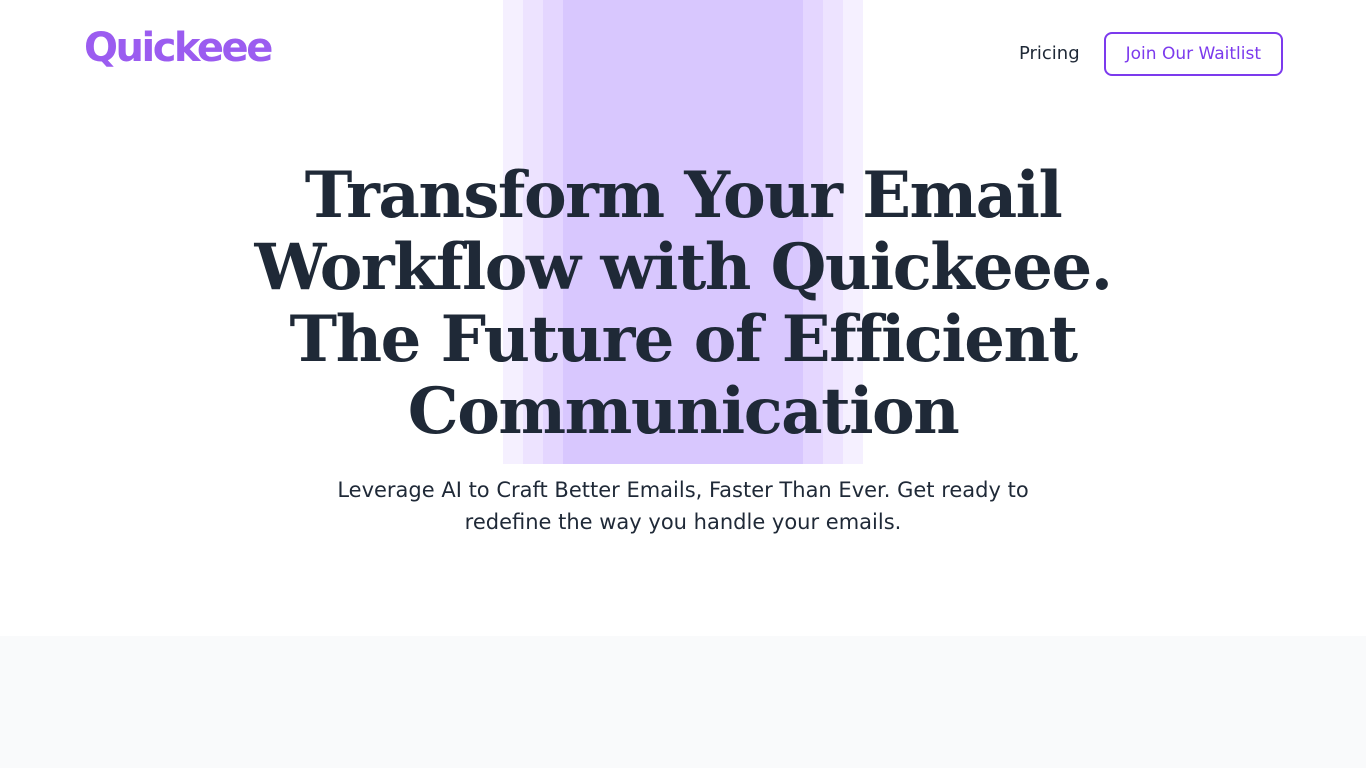  I want to click on headline-line-1: Transform Your Email, so click(683, 195).